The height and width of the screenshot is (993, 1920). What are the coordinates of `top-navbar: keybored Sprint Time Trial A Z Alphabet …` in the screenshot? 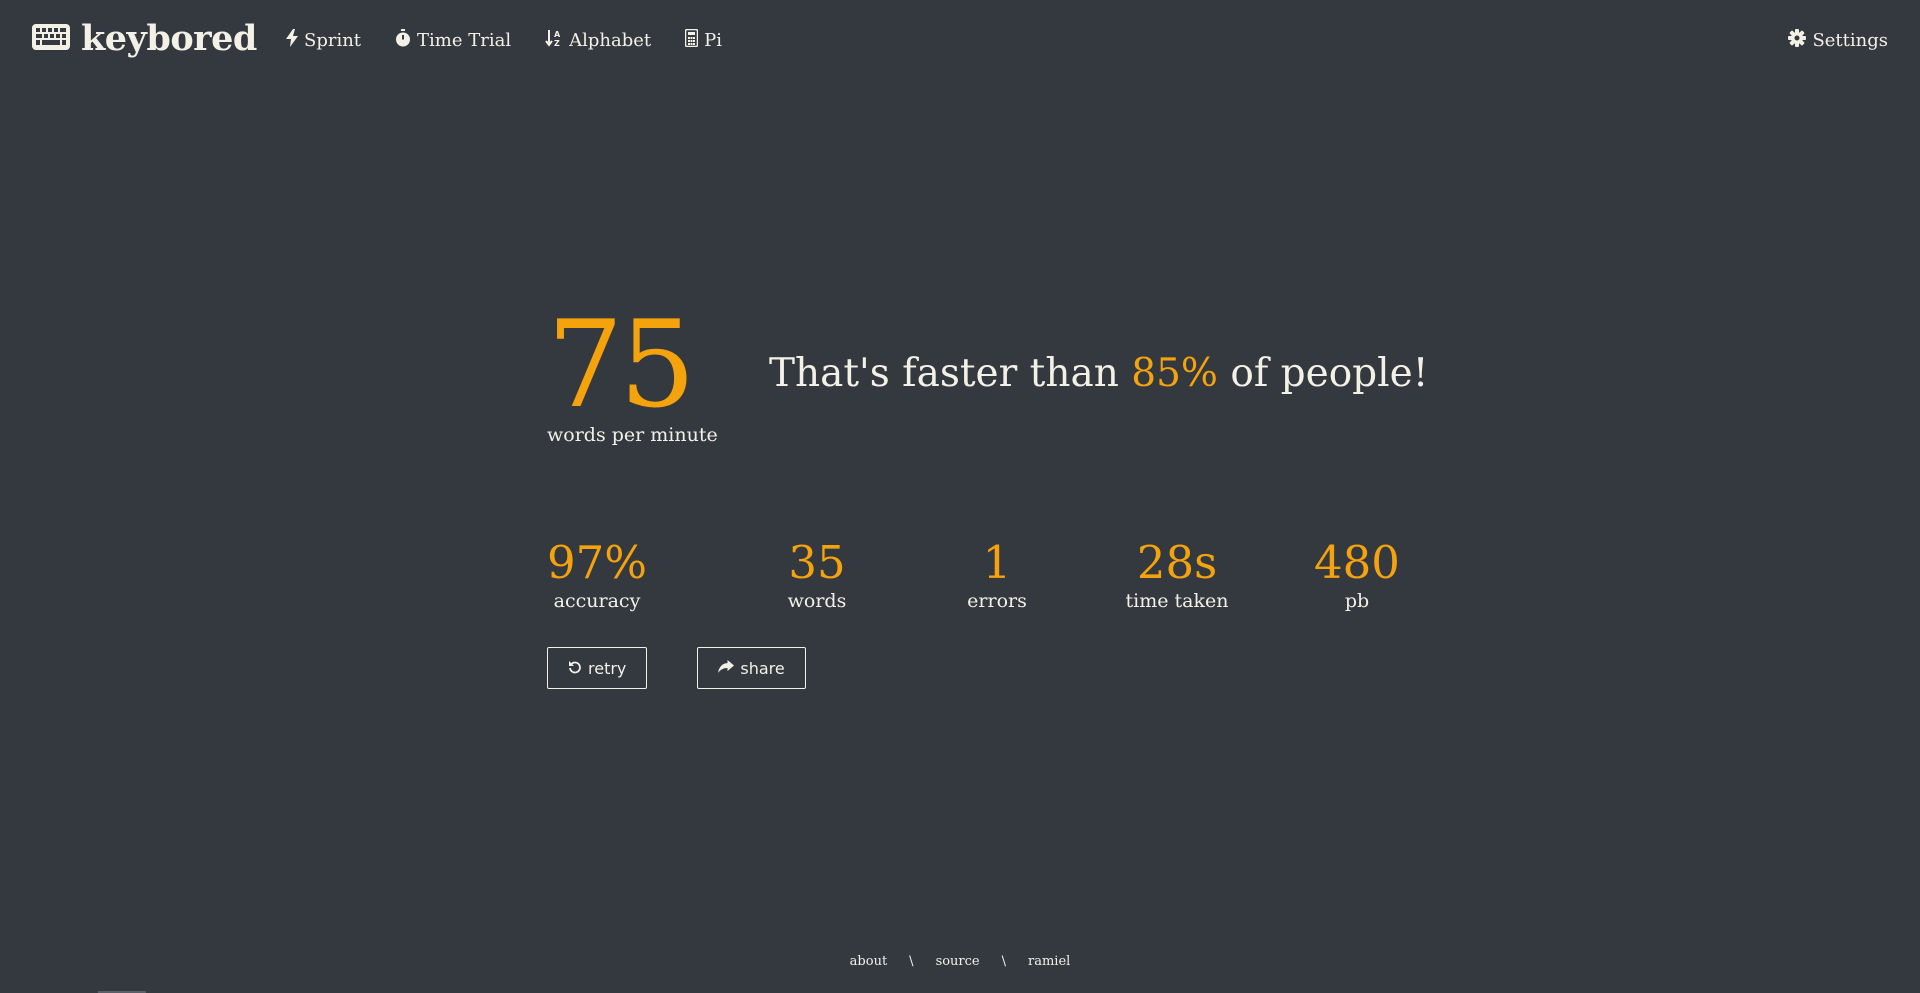 It's located at (960, 42).